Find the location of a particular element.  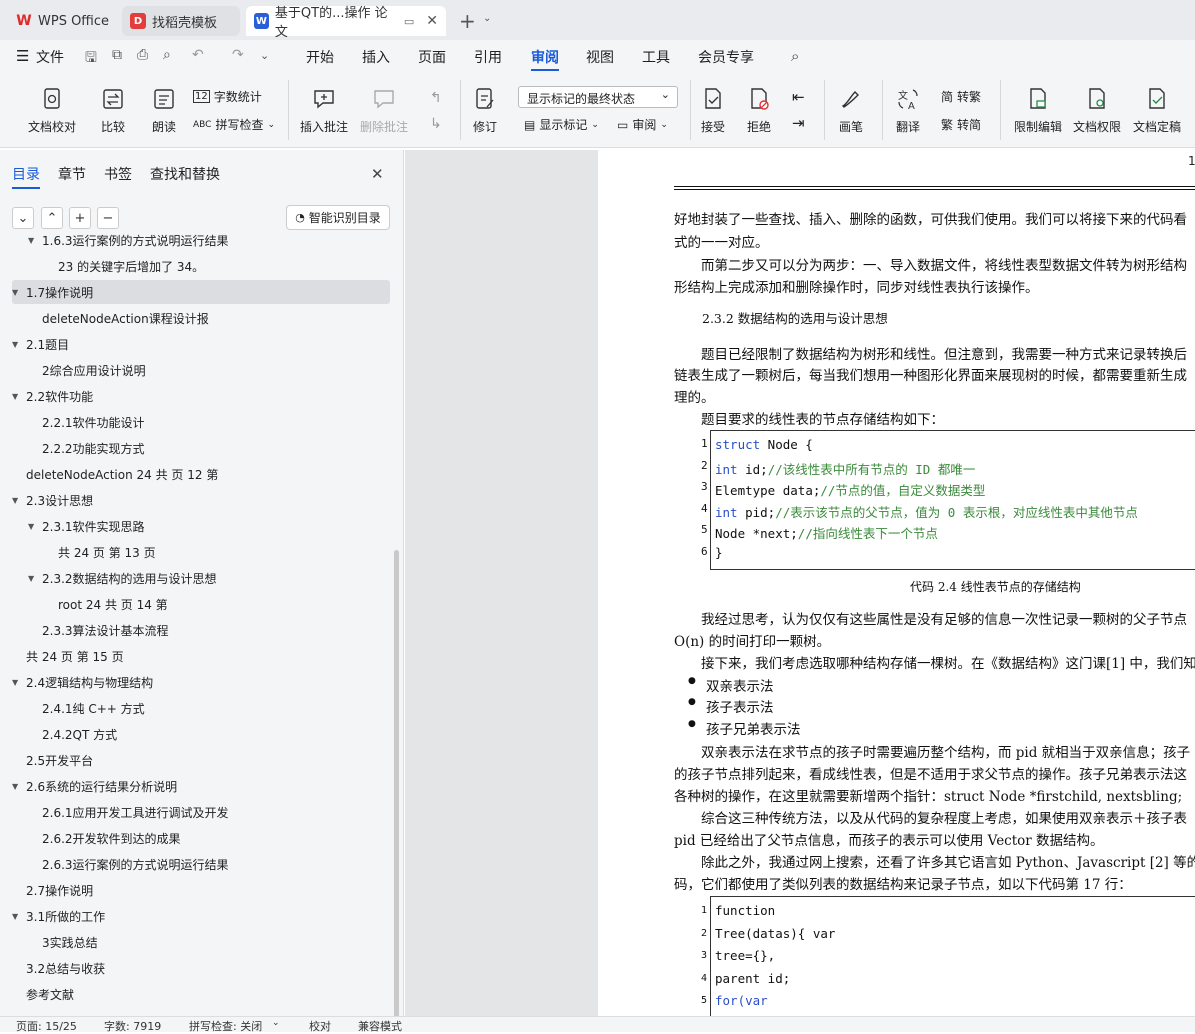

reject-button: 拒绝 is located at coordinates (759, 110).